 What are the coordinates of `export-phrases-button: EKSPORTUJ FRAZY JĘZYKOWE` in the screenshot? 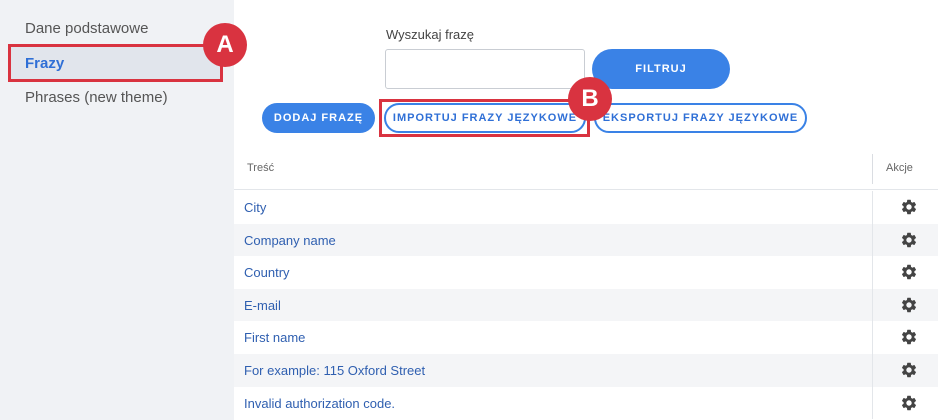 It's located at (700, 118).